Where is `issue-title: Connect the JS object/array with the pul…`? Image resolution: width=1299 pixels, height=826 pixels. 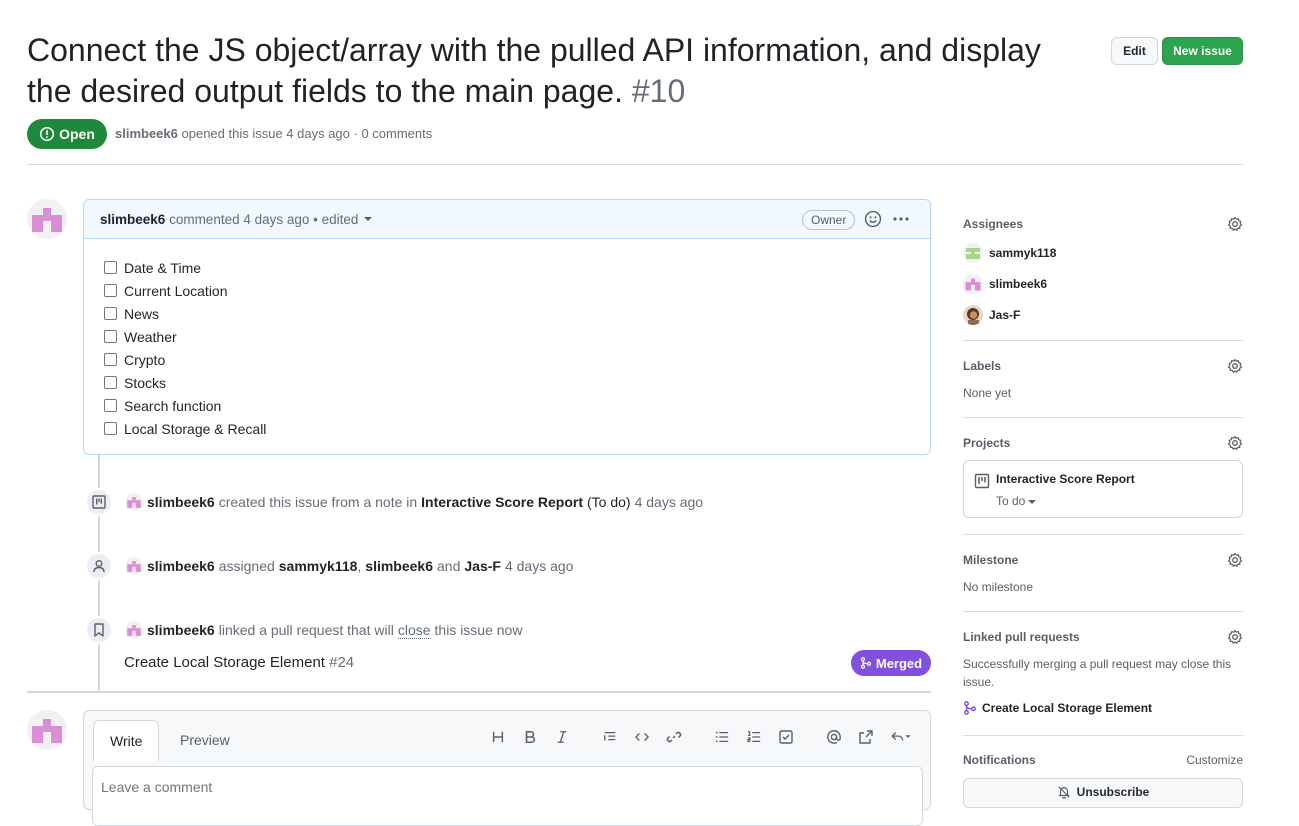
issue-title: Connect the JS object/array with the pul… is located at coordinates (557, 71).